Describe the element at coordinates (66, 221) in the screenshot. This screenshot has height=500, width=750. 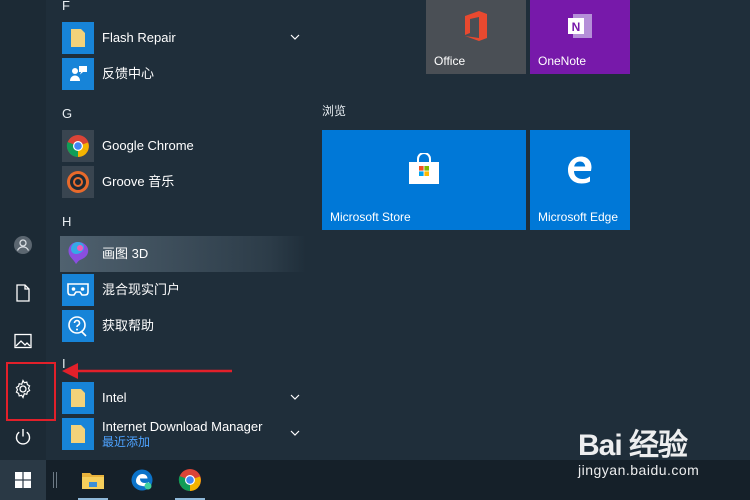
I see `letter-header-h: H` at that location.